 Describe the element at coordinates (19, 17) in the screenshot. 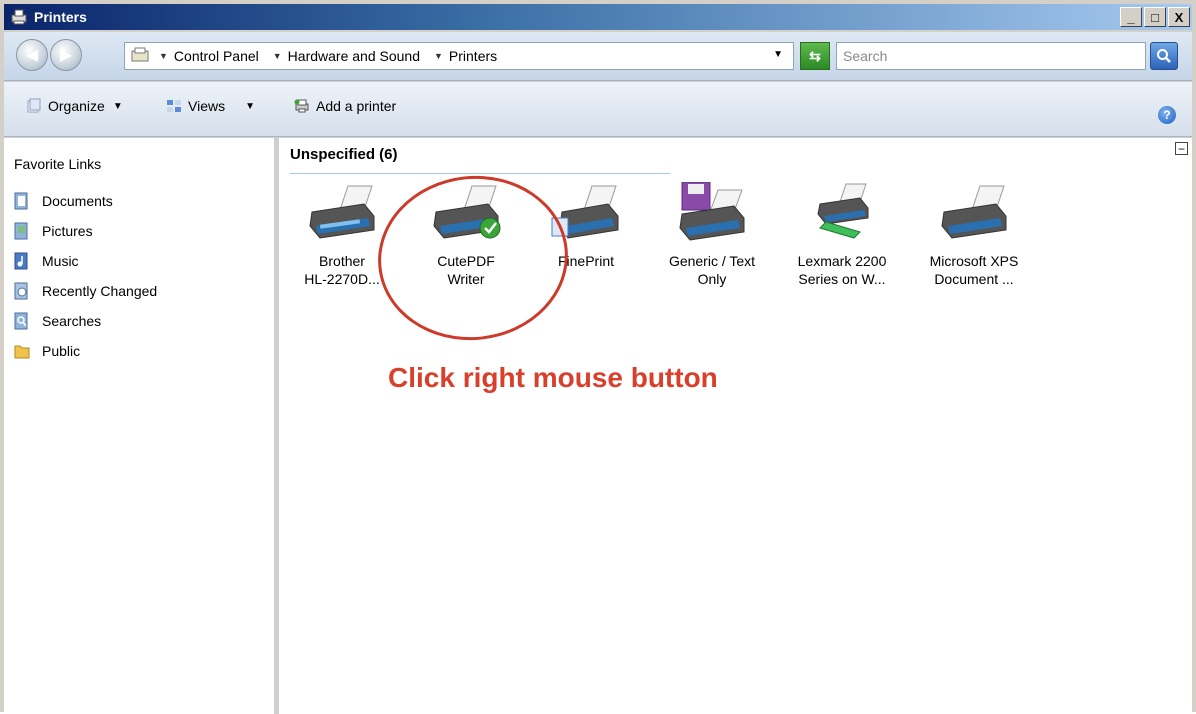

I see `printers-icon` at that location.